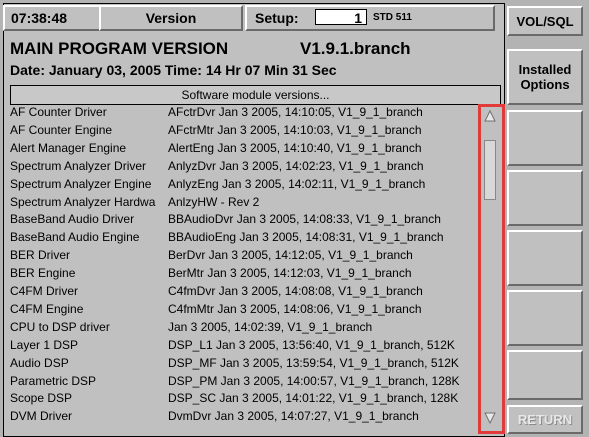  What do you see at coordinates (545, 198) in the screenshot?
I see `softkey-blank-3-button` at bounding box center [545, 198].